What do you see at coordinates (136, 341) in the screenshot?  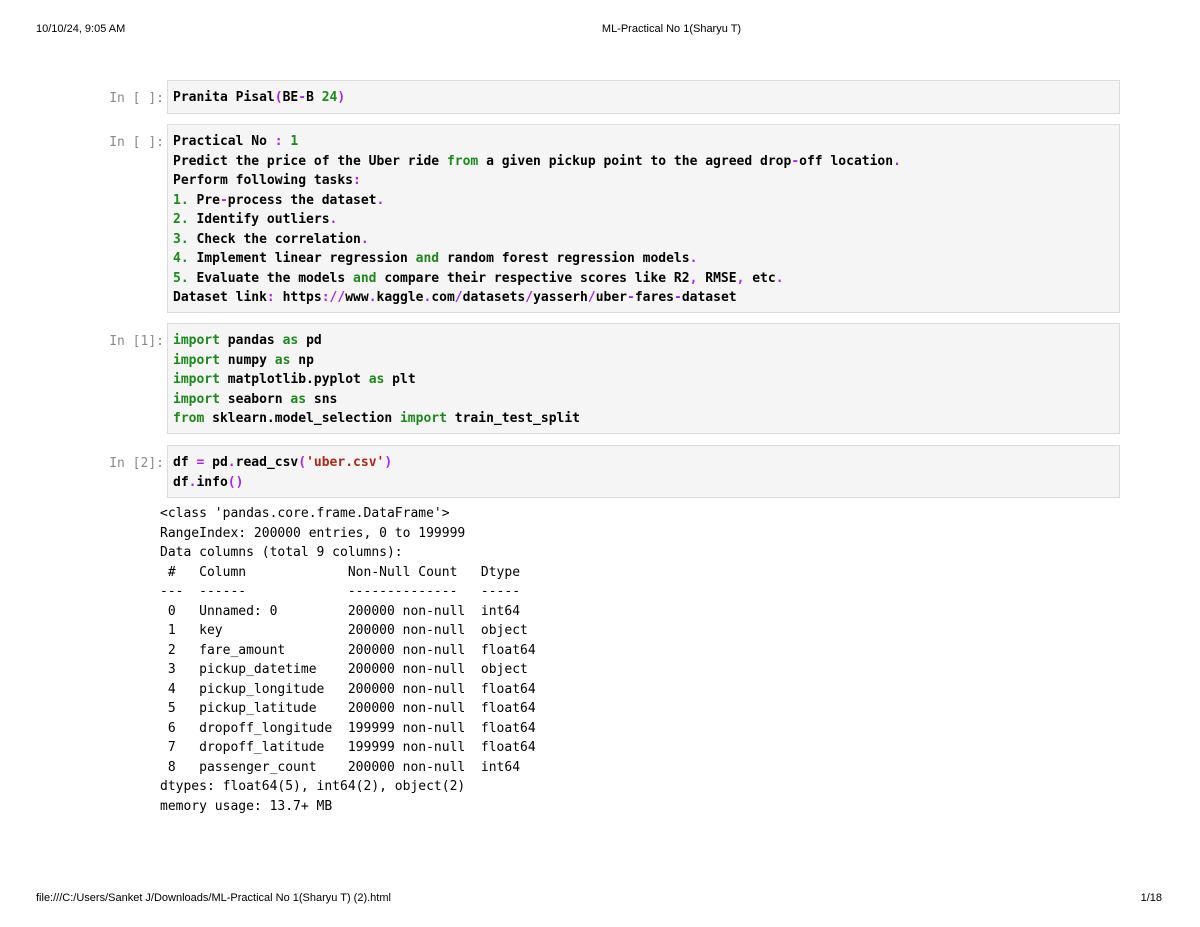 I see `cell-prompt: In [1]:` at bounding box center [136, 341].